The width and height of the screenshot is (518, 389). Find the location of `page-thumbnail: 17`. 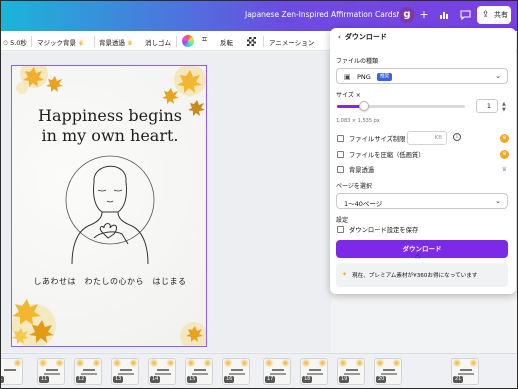

page-thumbnail: 17 is located at coordinates (277, 371).